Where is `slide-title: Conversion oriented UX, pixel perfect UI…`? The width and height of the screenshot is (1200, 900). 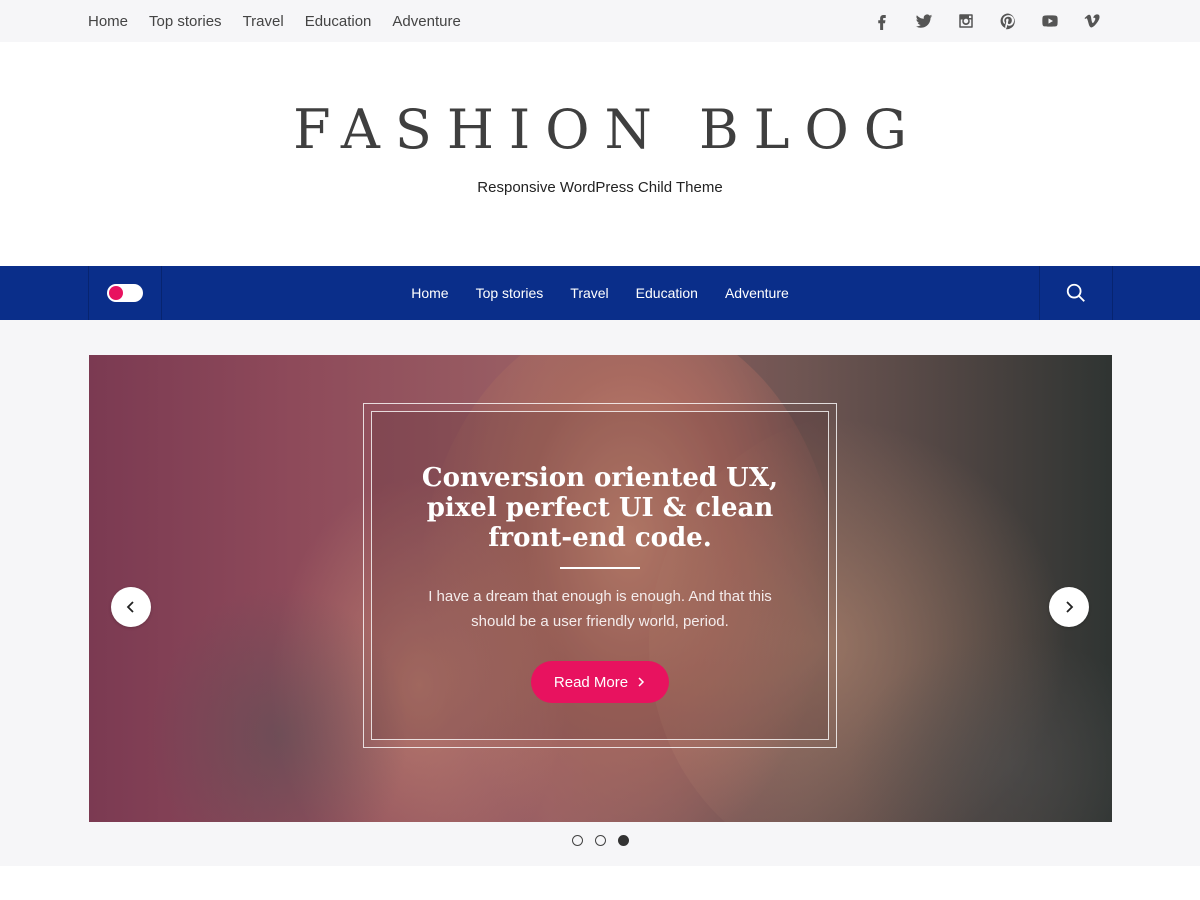
slide-title: Conversion oriented UX, pixel perfect UI… is located at coordinates (600, 508).